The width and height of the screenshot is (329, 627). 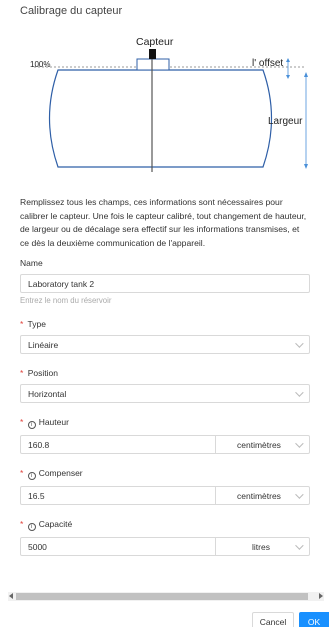 I want to click on offset-label: l' offset, so click(x=268, y=63).